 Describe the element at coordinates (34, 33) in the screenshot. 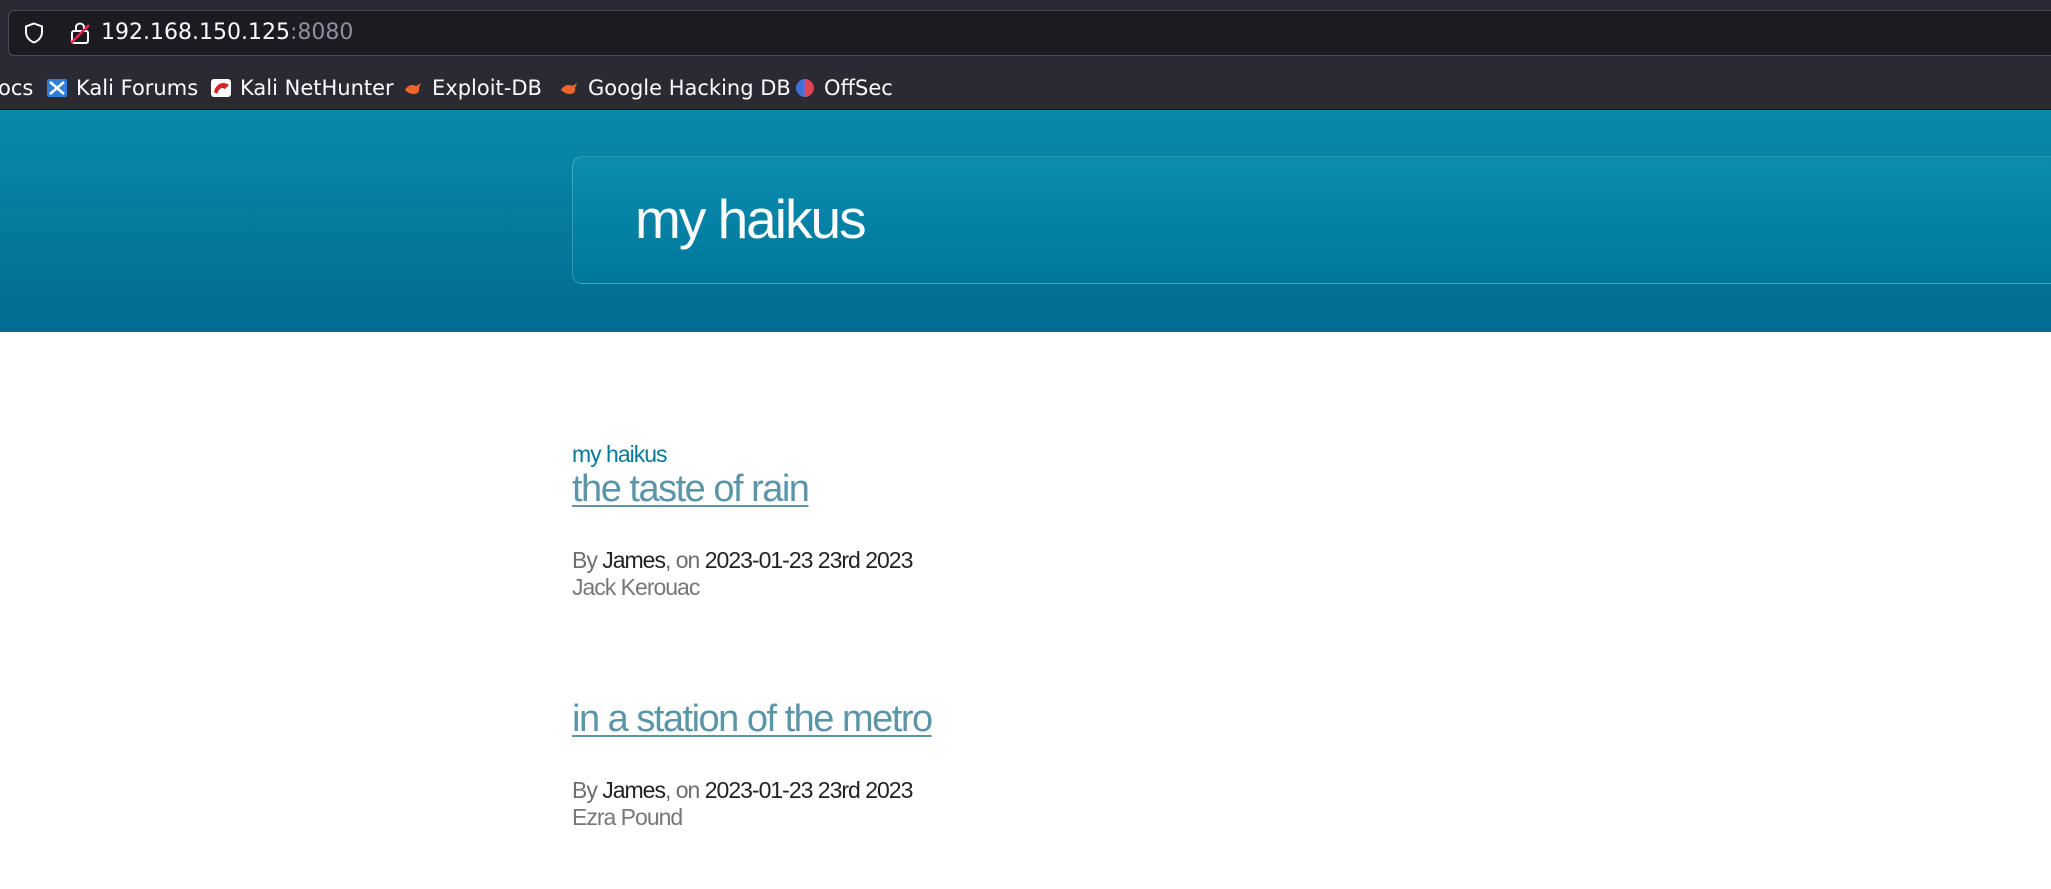

I see `tracking-protection-shield-icon` at that location.